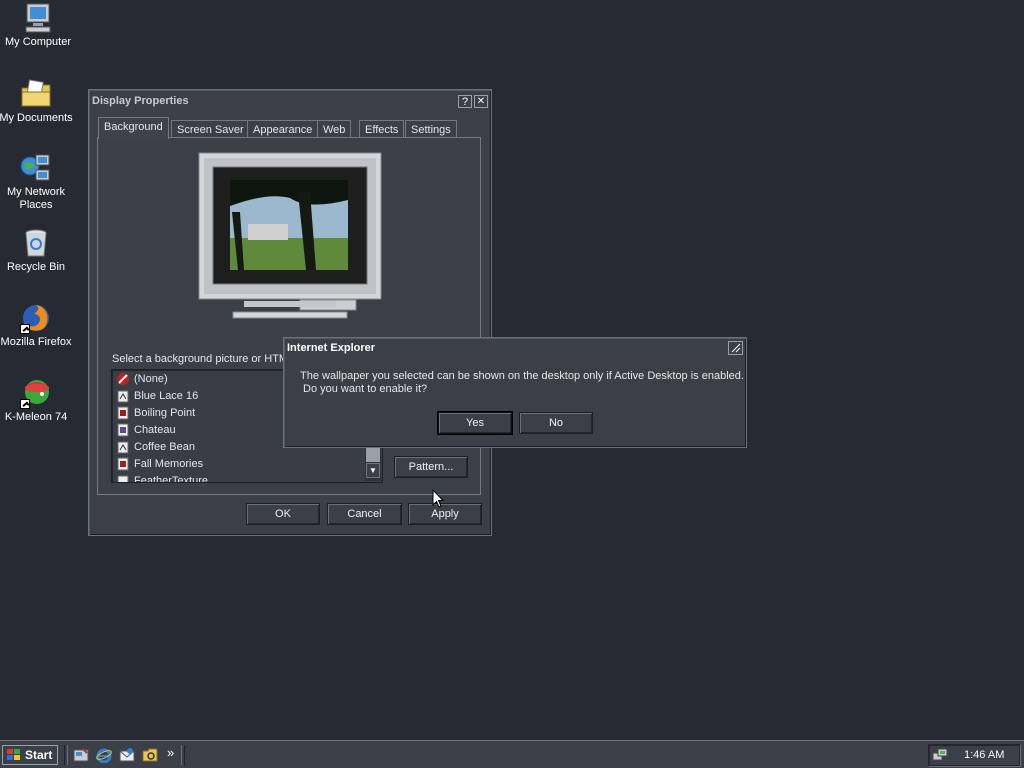 Image resolution: width=1024 pixels, height=768 pixels. Describe the element at coordinates (36, 168) in the screenshot. I see `network-places-icon` at that location.